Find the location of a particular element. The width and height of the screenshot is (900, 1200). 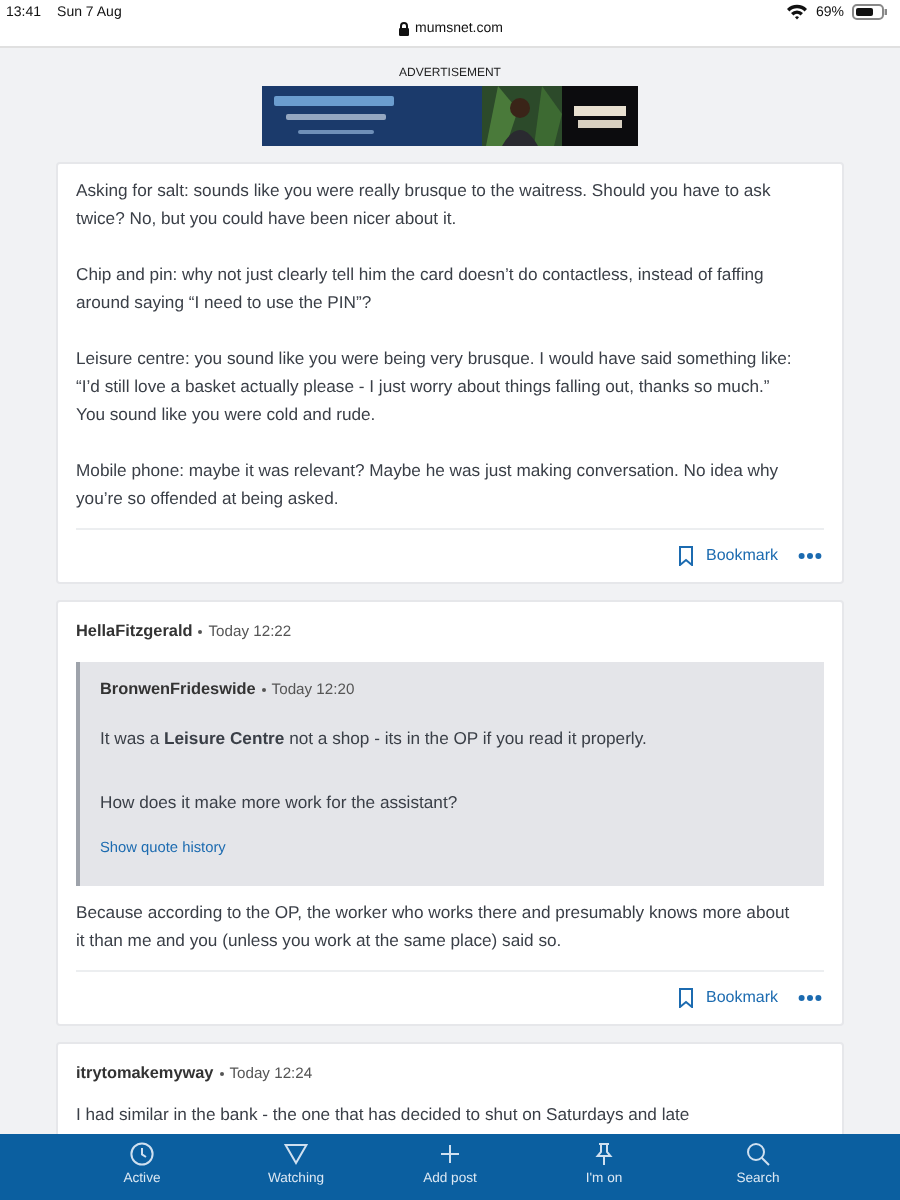

post-text: Chip and pin: why not just clearly tell him the card doesn’t do contactless, instead of faffing around saying “I need to use the PIN”? is located at coordinates (421, 289).